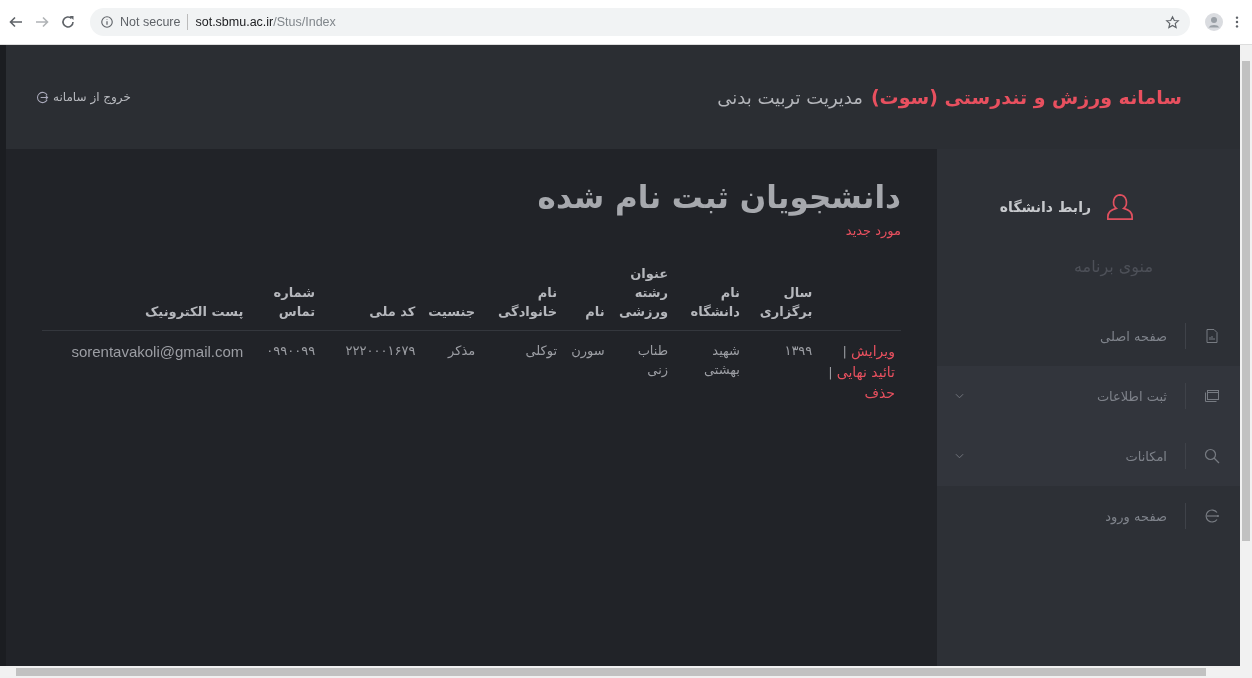 Image resolution: width=1252 pixels, height=678 pixels. I want to click on column-header: جنسیت, so click(452, 311).